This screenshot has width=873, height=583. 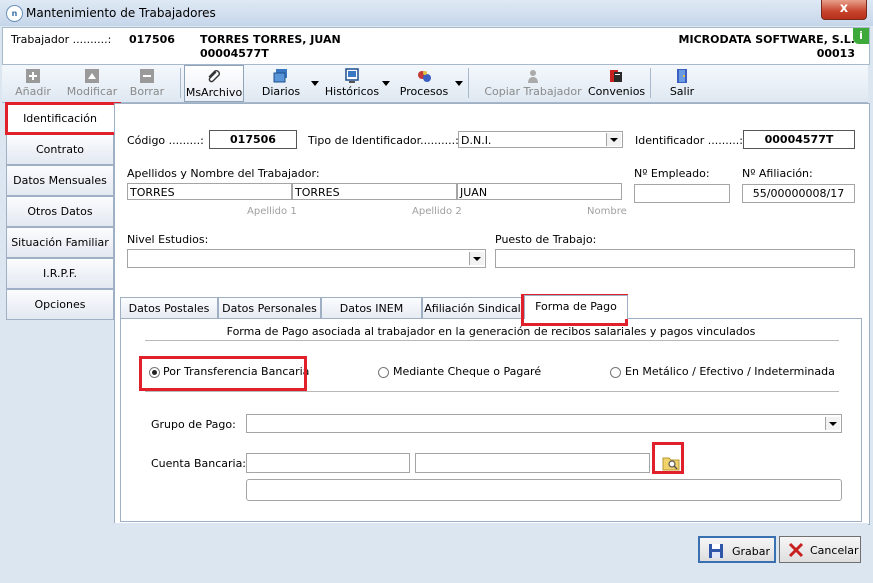 I want to click on tab-datos-inem: Datos INEM, so click(x=371, y=308).